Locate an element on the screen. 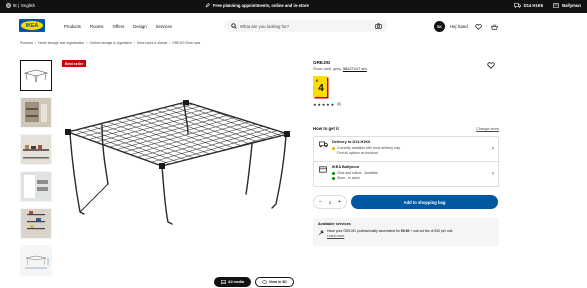 The width and height of the screenshot is (587, 288). nav-design: Design is located at coordinates (139, 26).